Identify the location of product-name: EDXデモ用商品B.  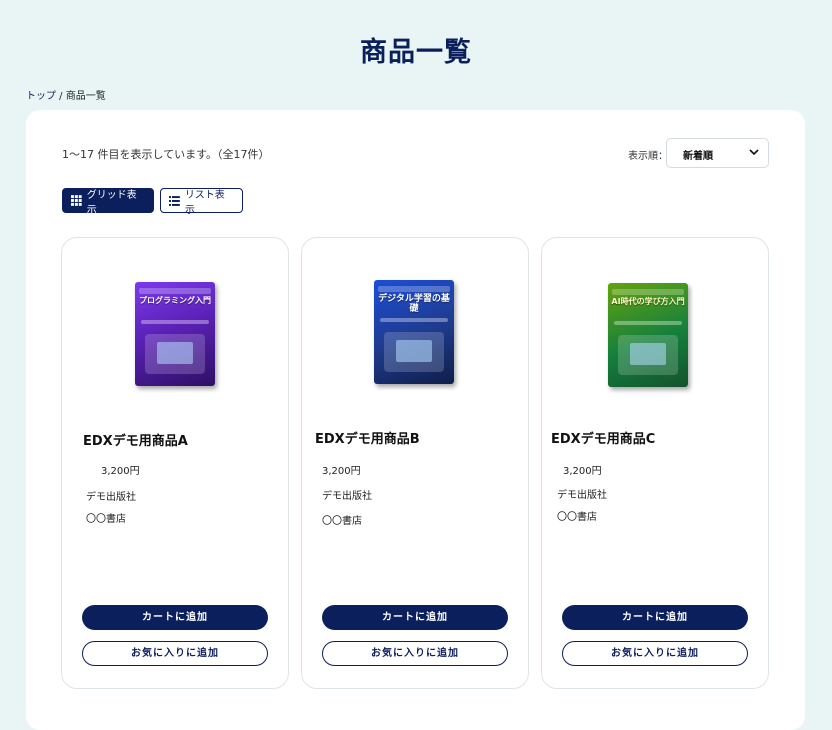
(367, 437).